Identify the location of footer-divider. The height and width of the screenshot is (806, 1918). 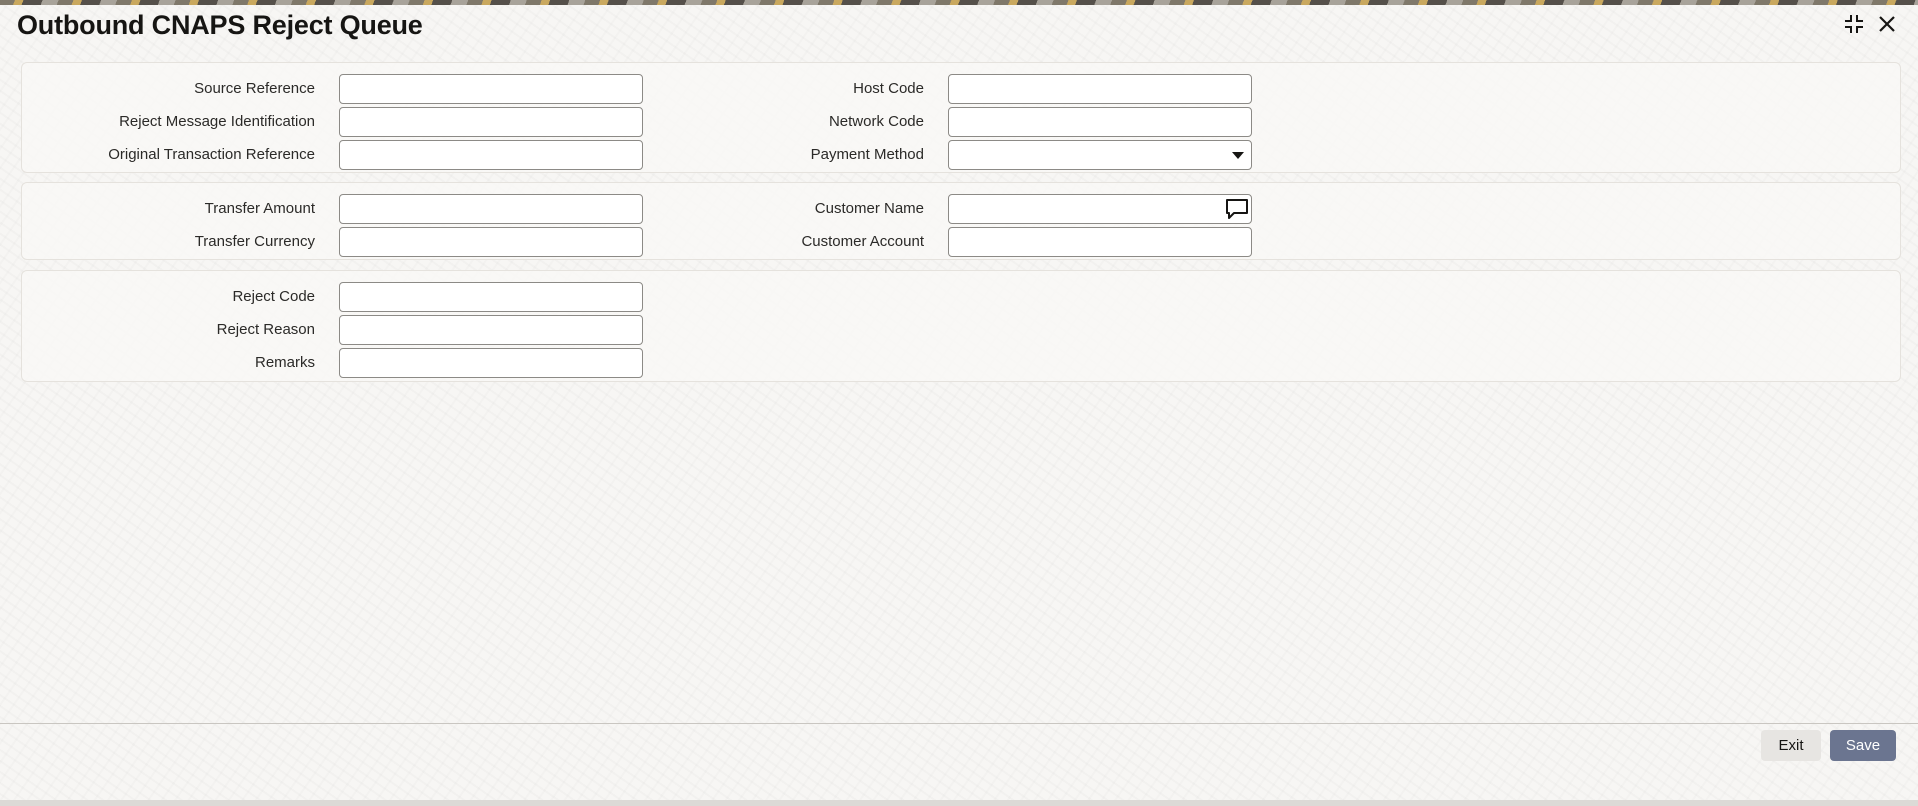
(959, 723).